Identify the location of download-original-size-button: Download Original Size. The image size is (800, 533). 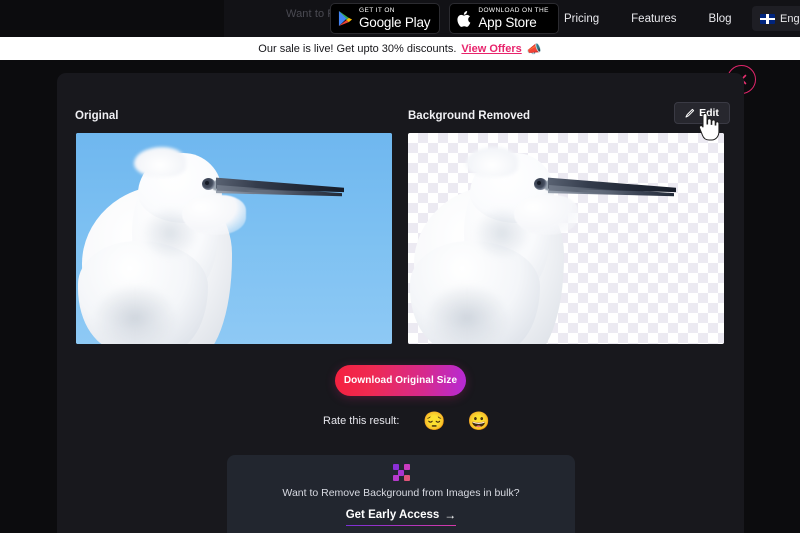
(400, 380).